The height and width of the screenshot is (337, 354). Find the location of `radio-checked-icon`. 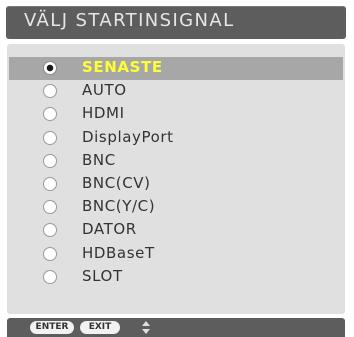

radio-checked-icon is located at coordinates (50, 68).